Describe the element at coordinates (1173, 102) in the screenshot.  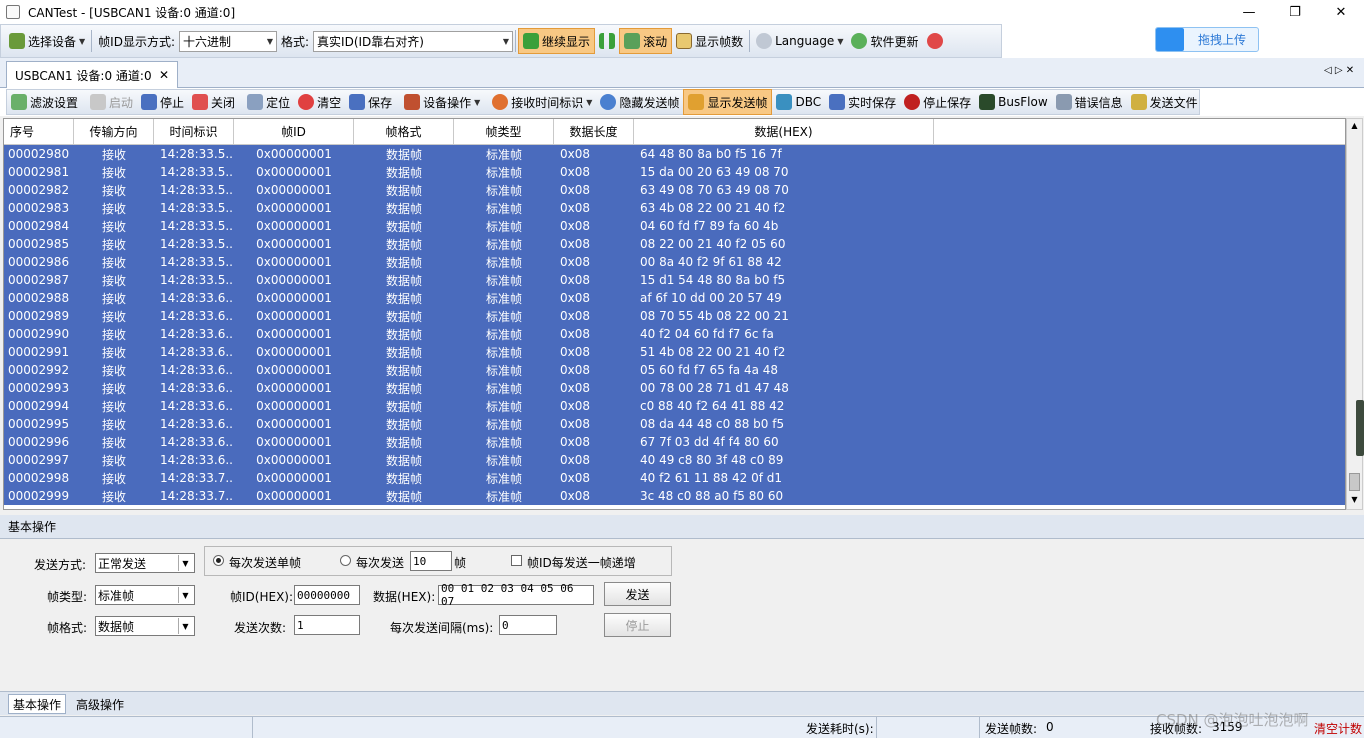
I see `send-file-label: 发送文件` at that location.